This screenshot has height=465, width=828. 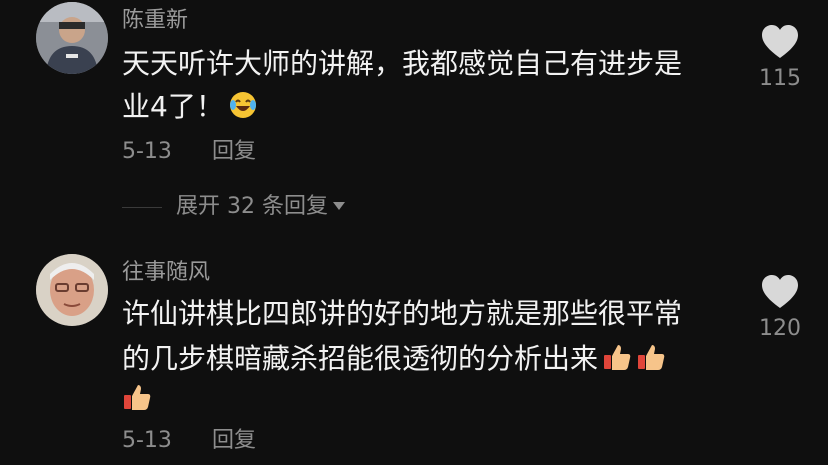 I want to click on expand-replies-label: 展开 32 条回复, so click(x=252, y=206).